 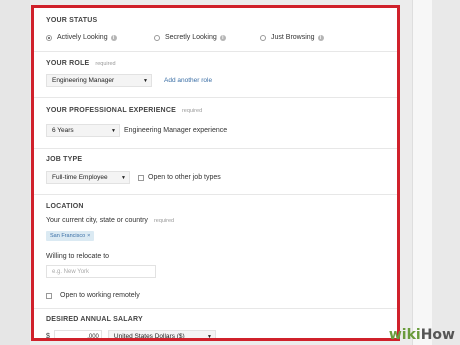 What do you see at coordinates (184, 177) in the screenshot?
I see `other-job-types-label: Open to other job types` at bounding box center [184, 177].